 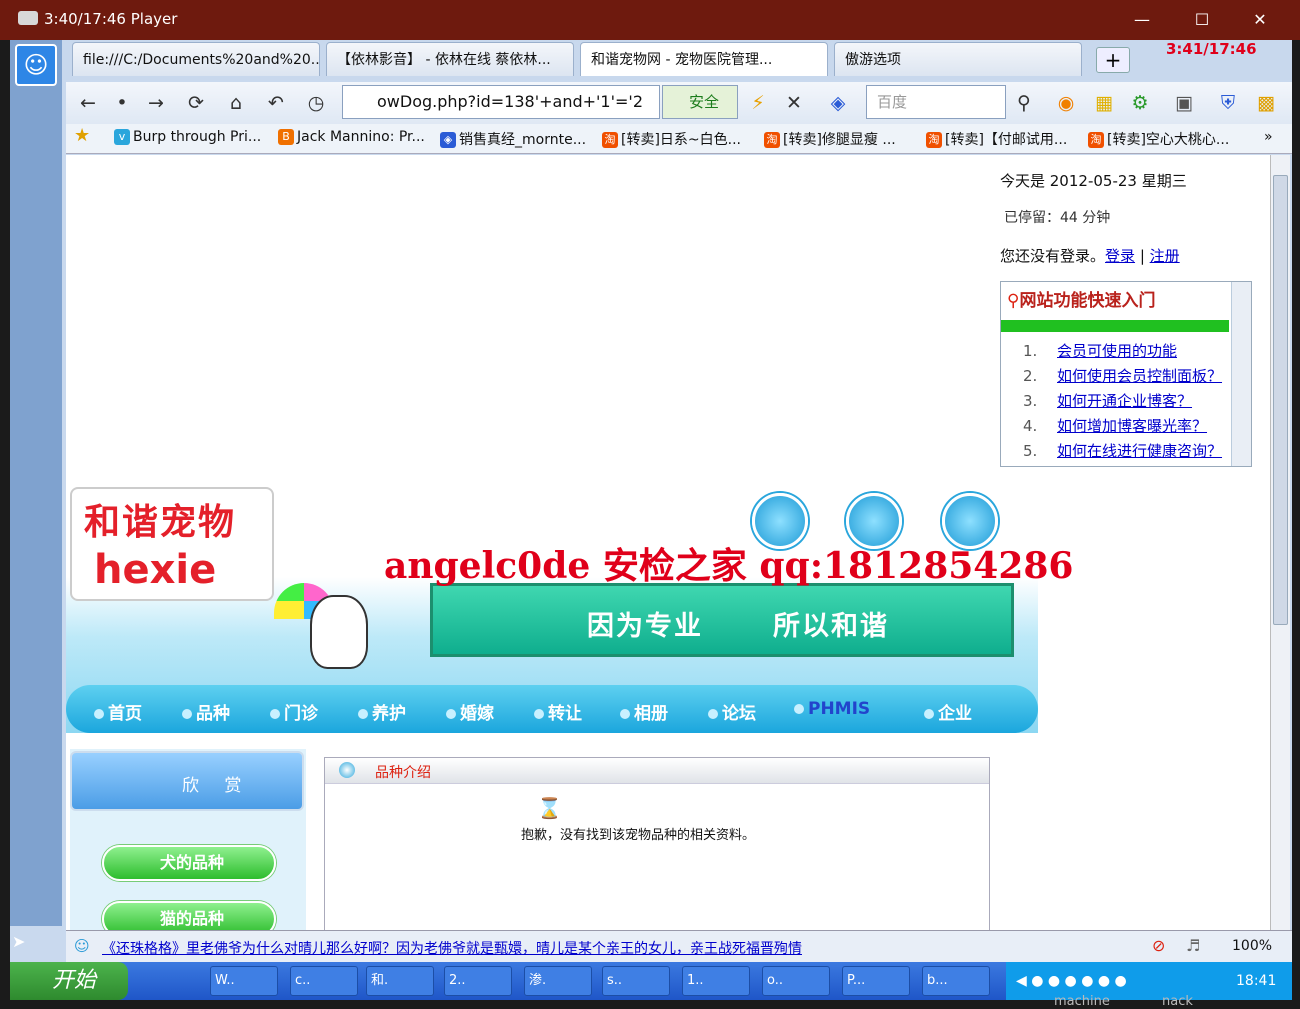 I want to click on tab-options: 傲游选项, so click(x=958, y=59).